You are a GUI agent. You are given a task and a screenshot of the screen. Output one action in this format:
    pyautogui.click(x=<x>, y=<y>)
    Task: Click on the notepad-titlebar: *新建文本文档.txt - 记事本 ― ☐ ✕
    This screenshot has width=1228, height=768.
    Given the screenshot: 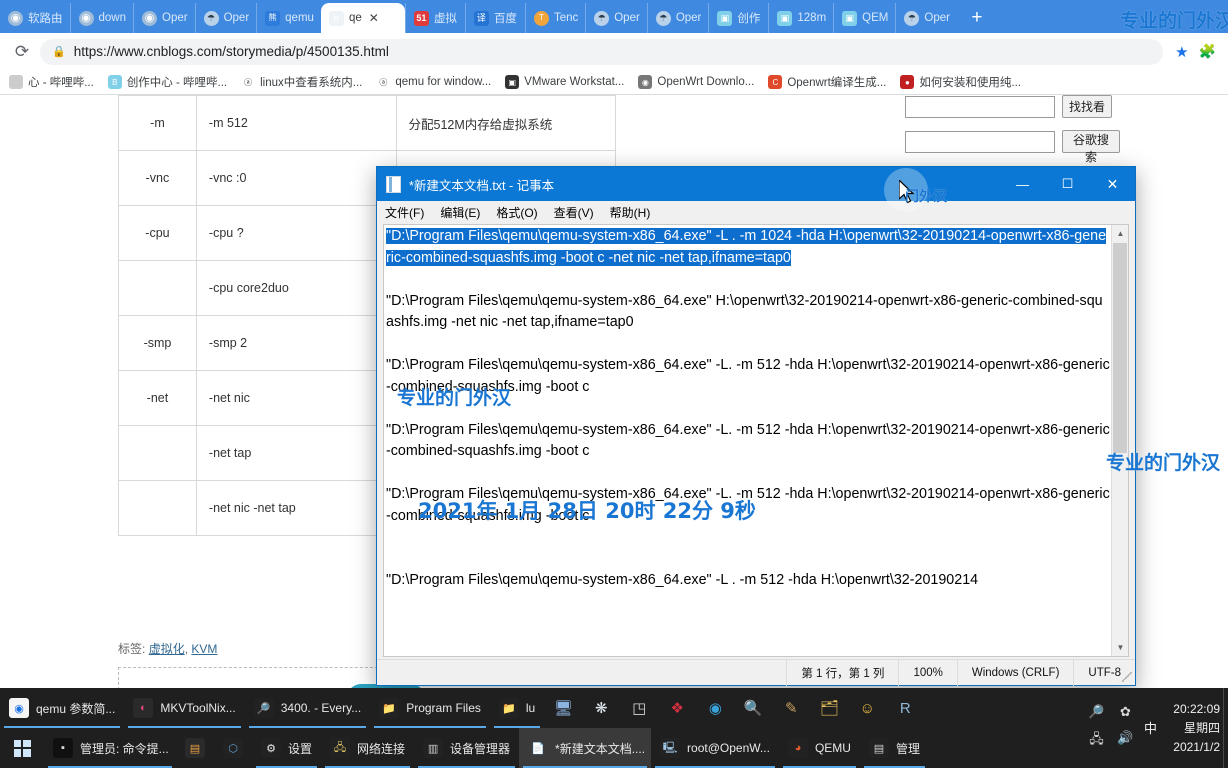 What is the action you would take?
    pyautogui.click(x=756, y=184)
    